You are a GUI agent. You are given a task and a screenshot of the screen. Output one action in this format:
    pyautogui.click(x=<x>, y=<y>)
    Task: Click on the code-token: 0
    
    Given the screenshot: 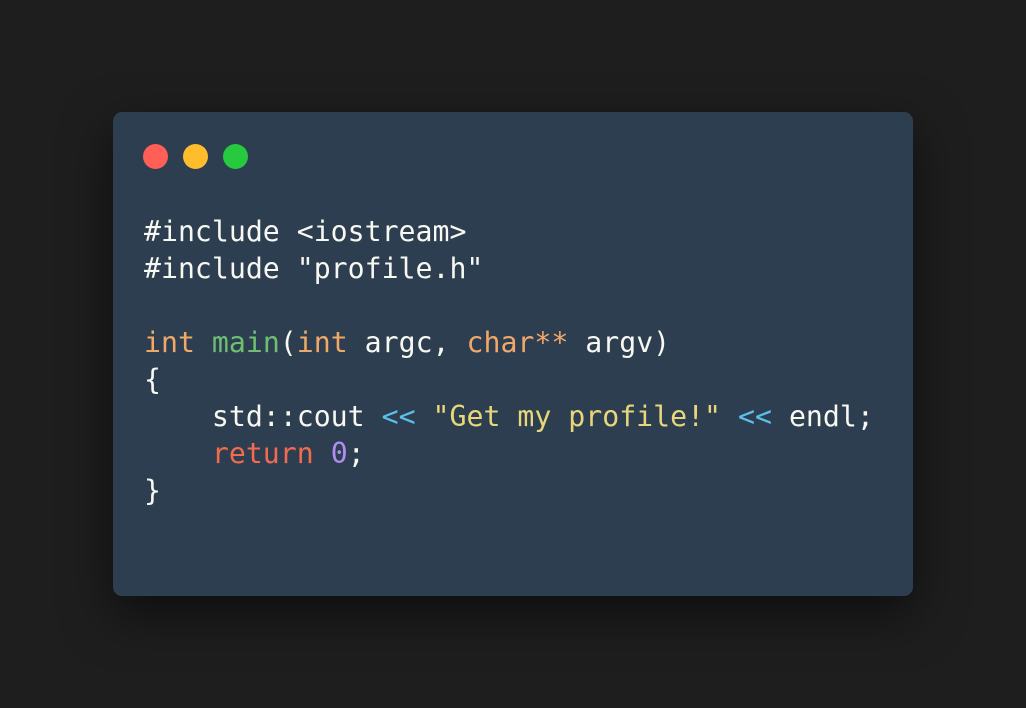 What is the action you would take?
    pyautogui.click(x=339, y=453)
    